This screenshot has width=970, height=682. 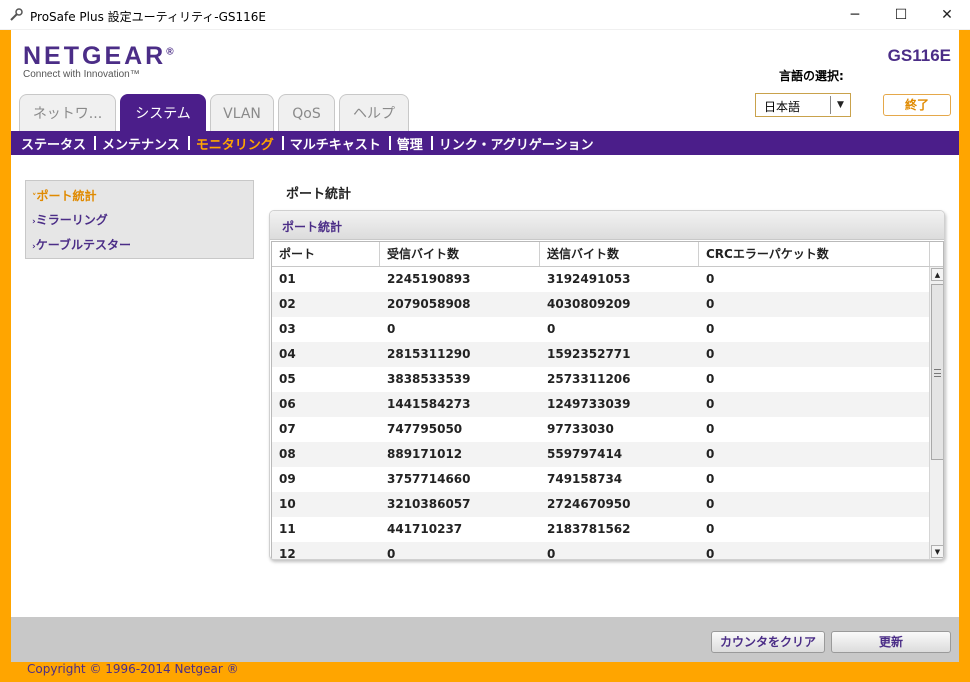 I want to click on grip-icon, so click(x=937, y=373).